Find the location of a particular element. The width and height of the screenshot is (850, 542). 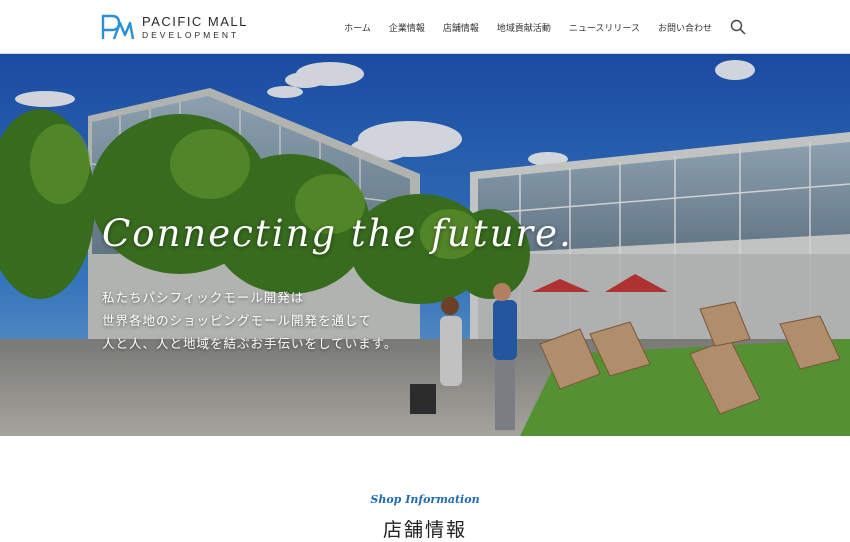

logo: PACIFIC MALL DEVELOPMENT is located at coordinates (174, 27).